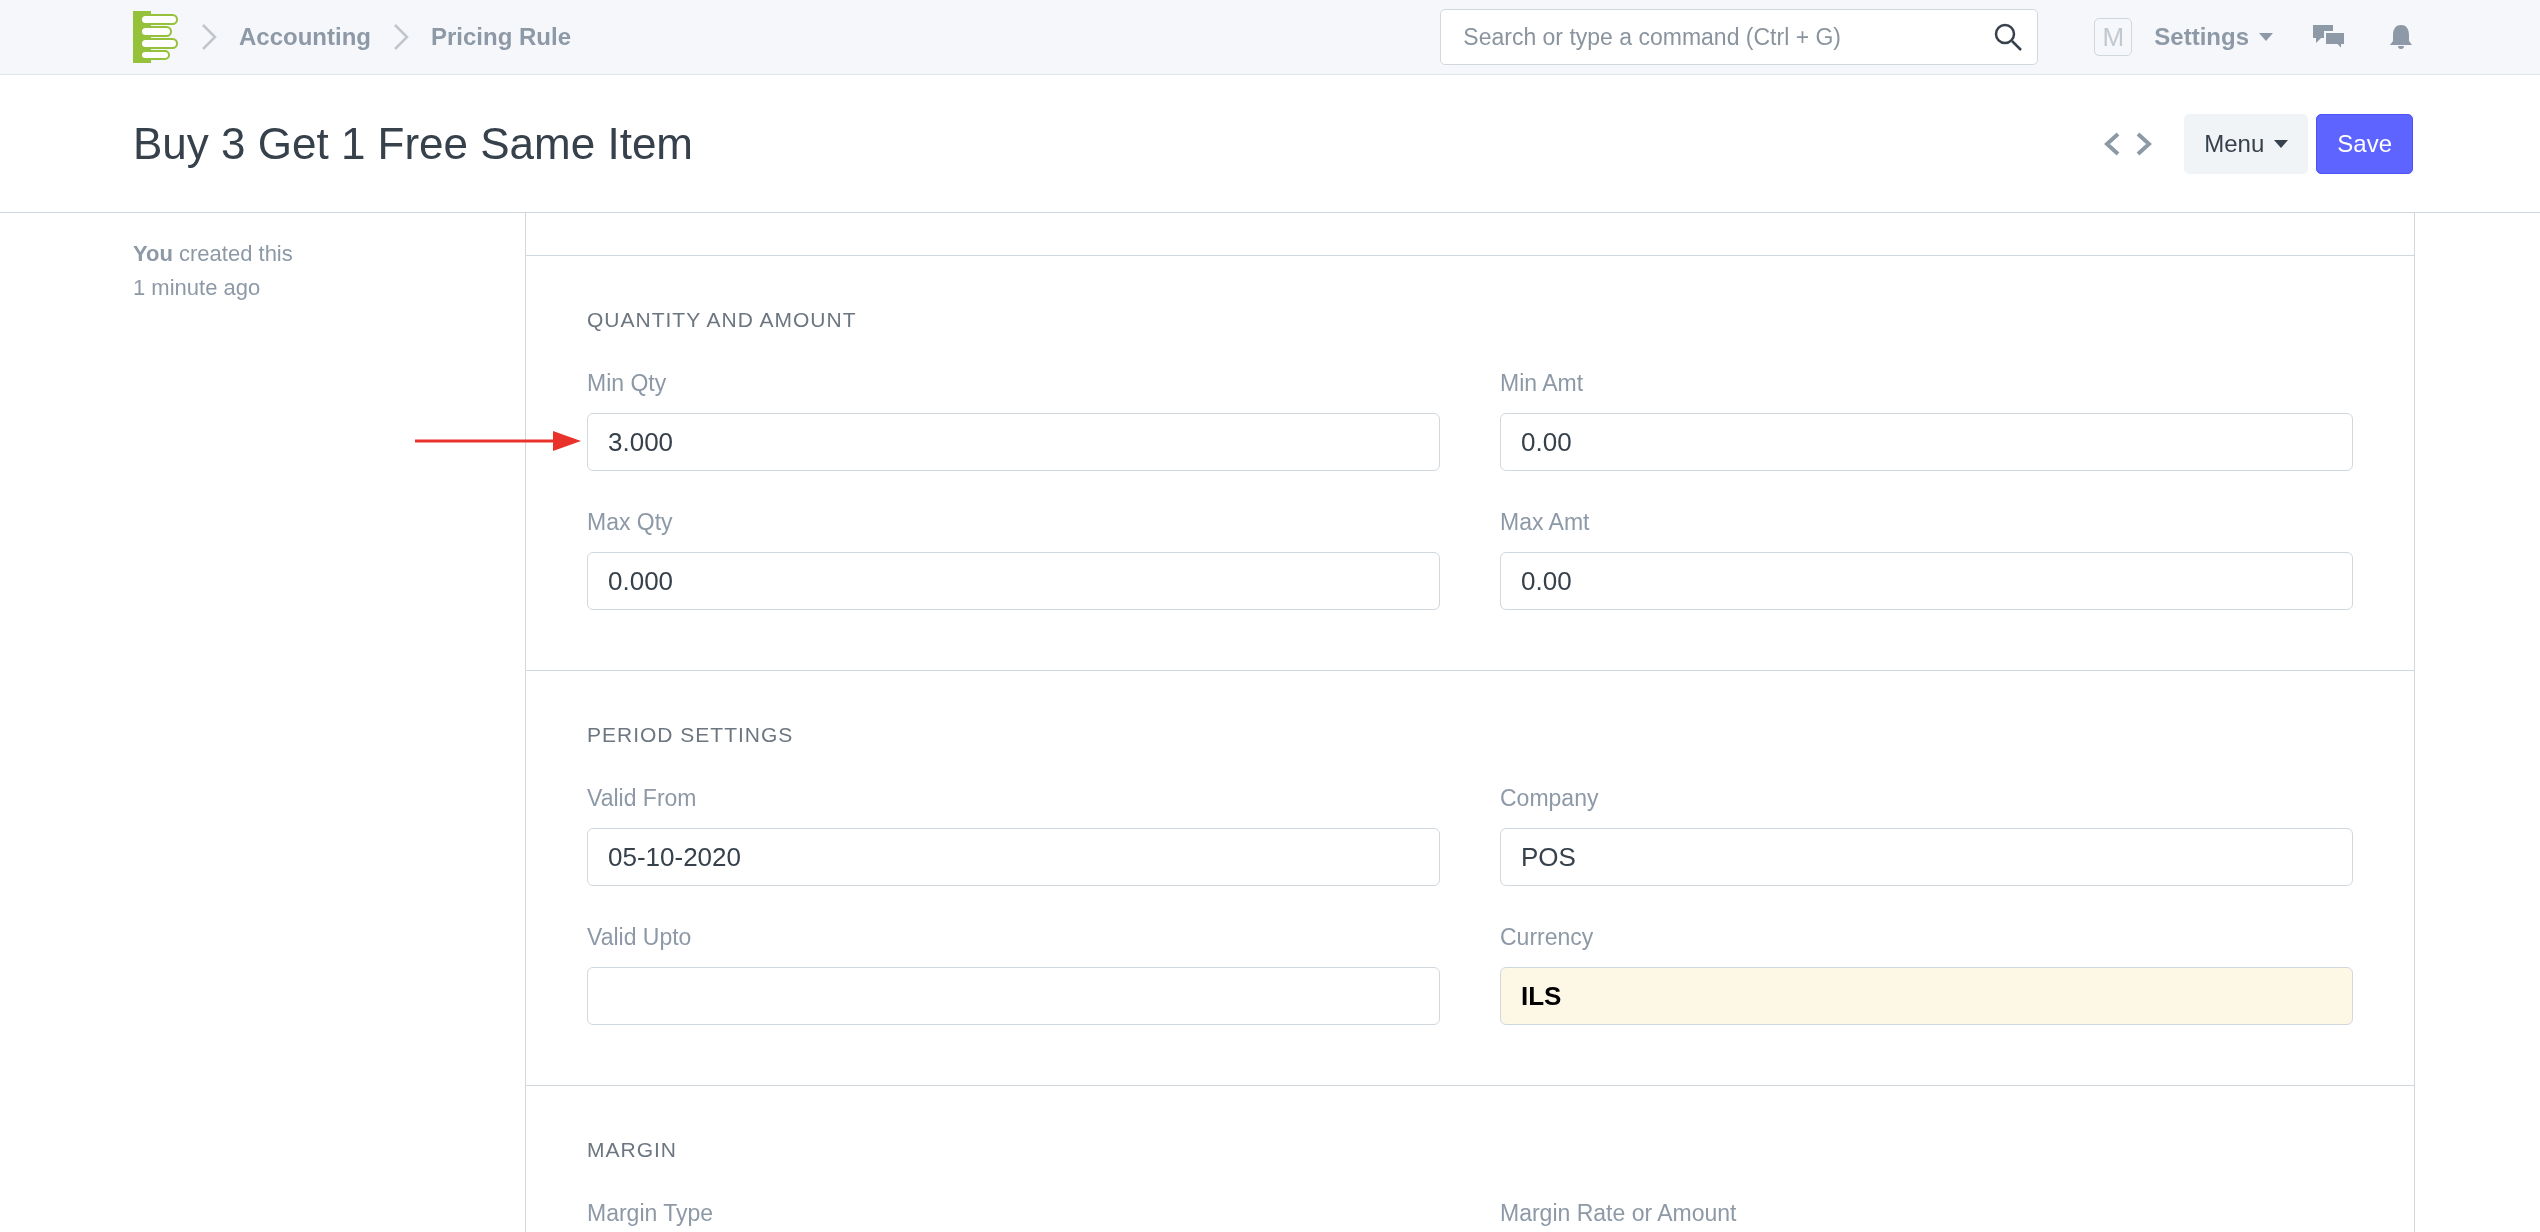 This screenshot has height=1232, width=2540. What do you see at coordinates (413, 143) in the screenshot?
I see `page-title: Buy 3 Get 1 Free Same Item` at bounding box center [413, 143].